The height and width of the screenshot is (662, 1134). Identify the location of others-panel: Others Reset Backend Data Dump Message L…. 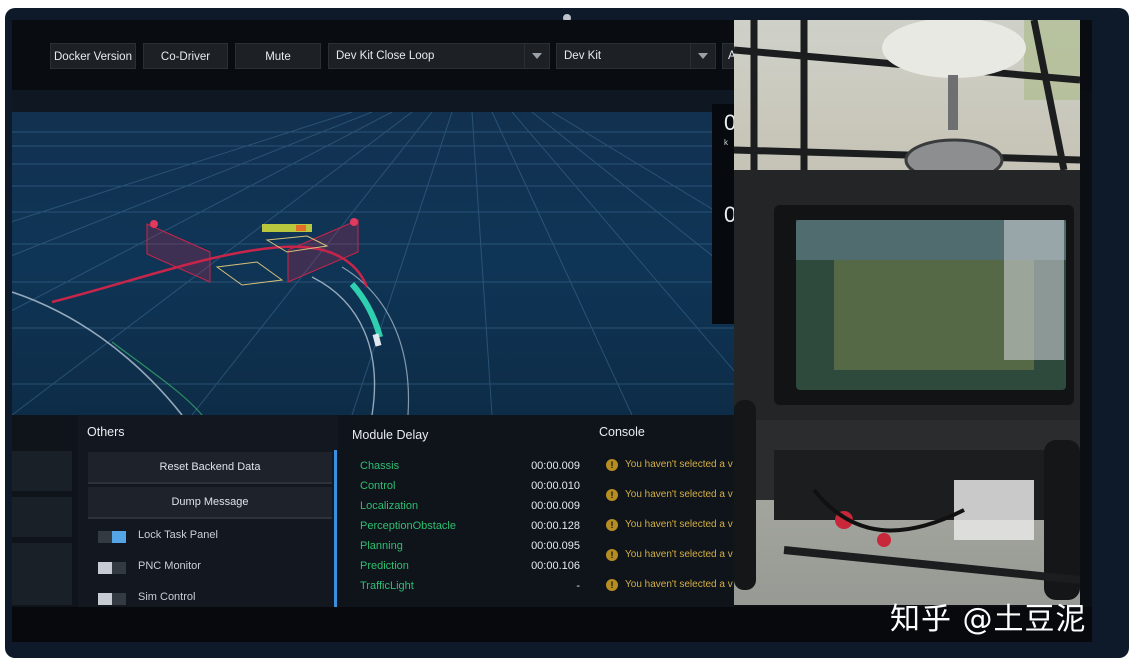
(208, 511).